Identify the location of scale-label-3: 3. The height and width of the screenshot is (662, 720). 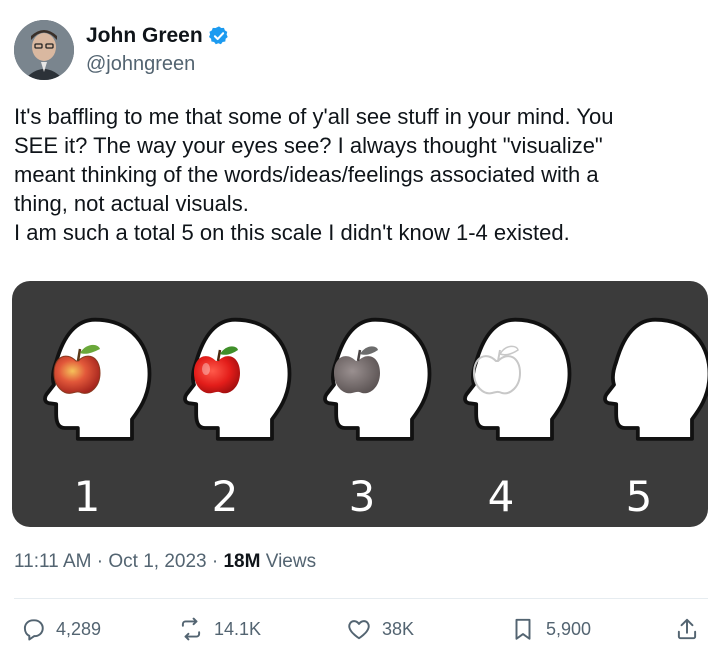
(362, 496).